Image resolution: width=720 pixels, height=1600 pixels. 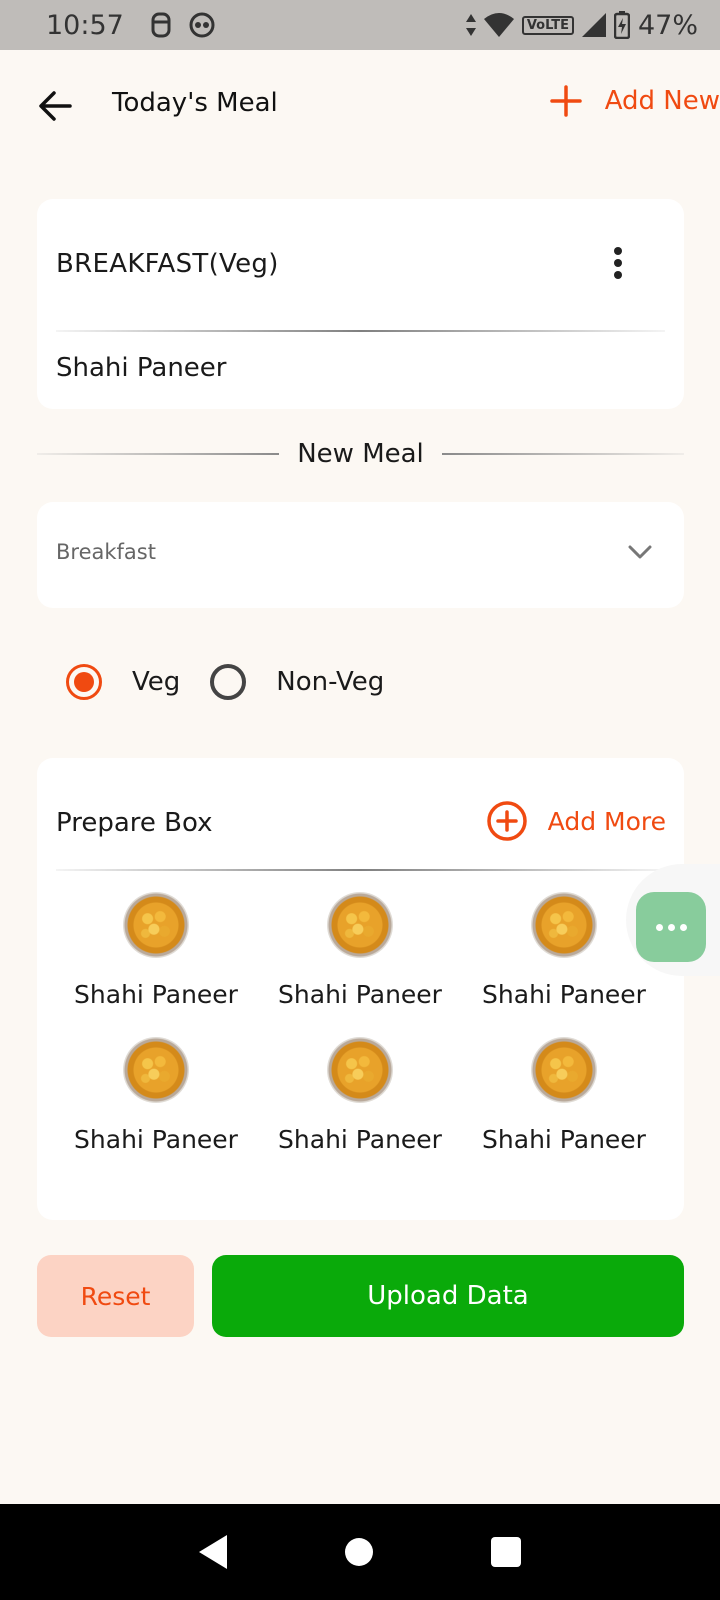 What do you see at coordinates (593, 25) in the screenshot?
I see `signal-icon` at bounding box center [593, 25].